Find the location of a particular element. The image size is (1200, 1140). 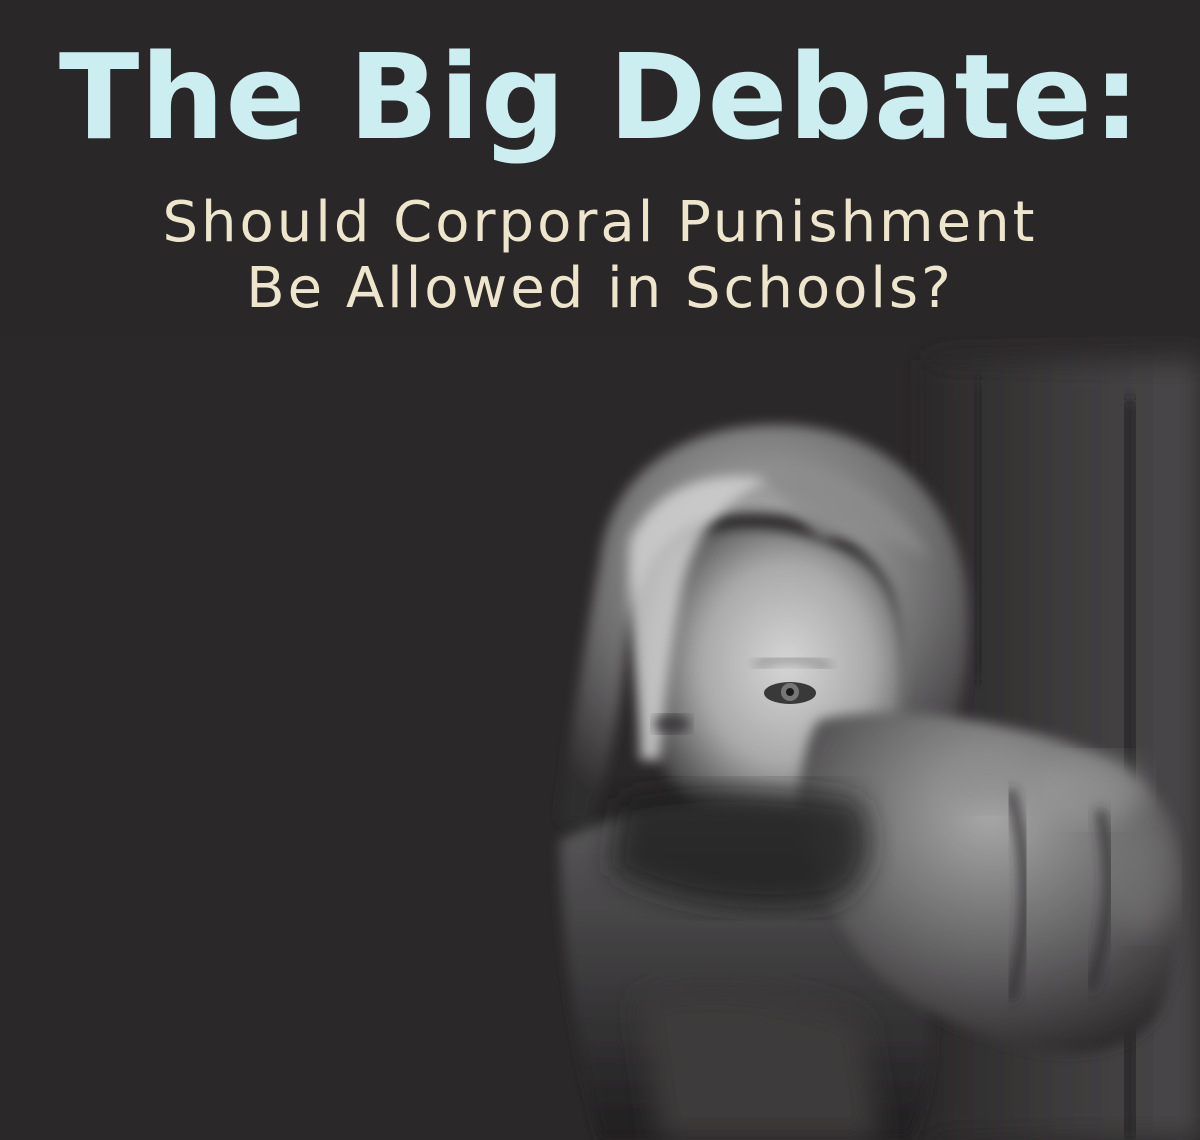

subtitle-line-1: Should Corporal Punishment is located at coordinates (600, 222).